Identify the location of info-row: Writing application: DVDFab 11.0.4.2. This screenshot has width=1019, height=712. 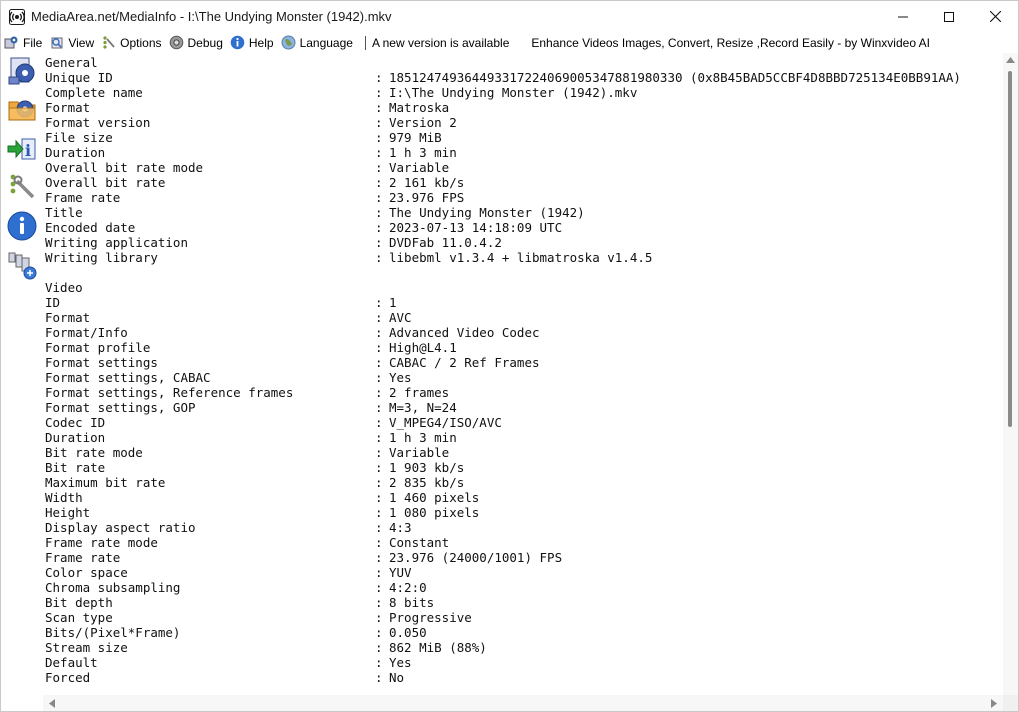
(503, 242).